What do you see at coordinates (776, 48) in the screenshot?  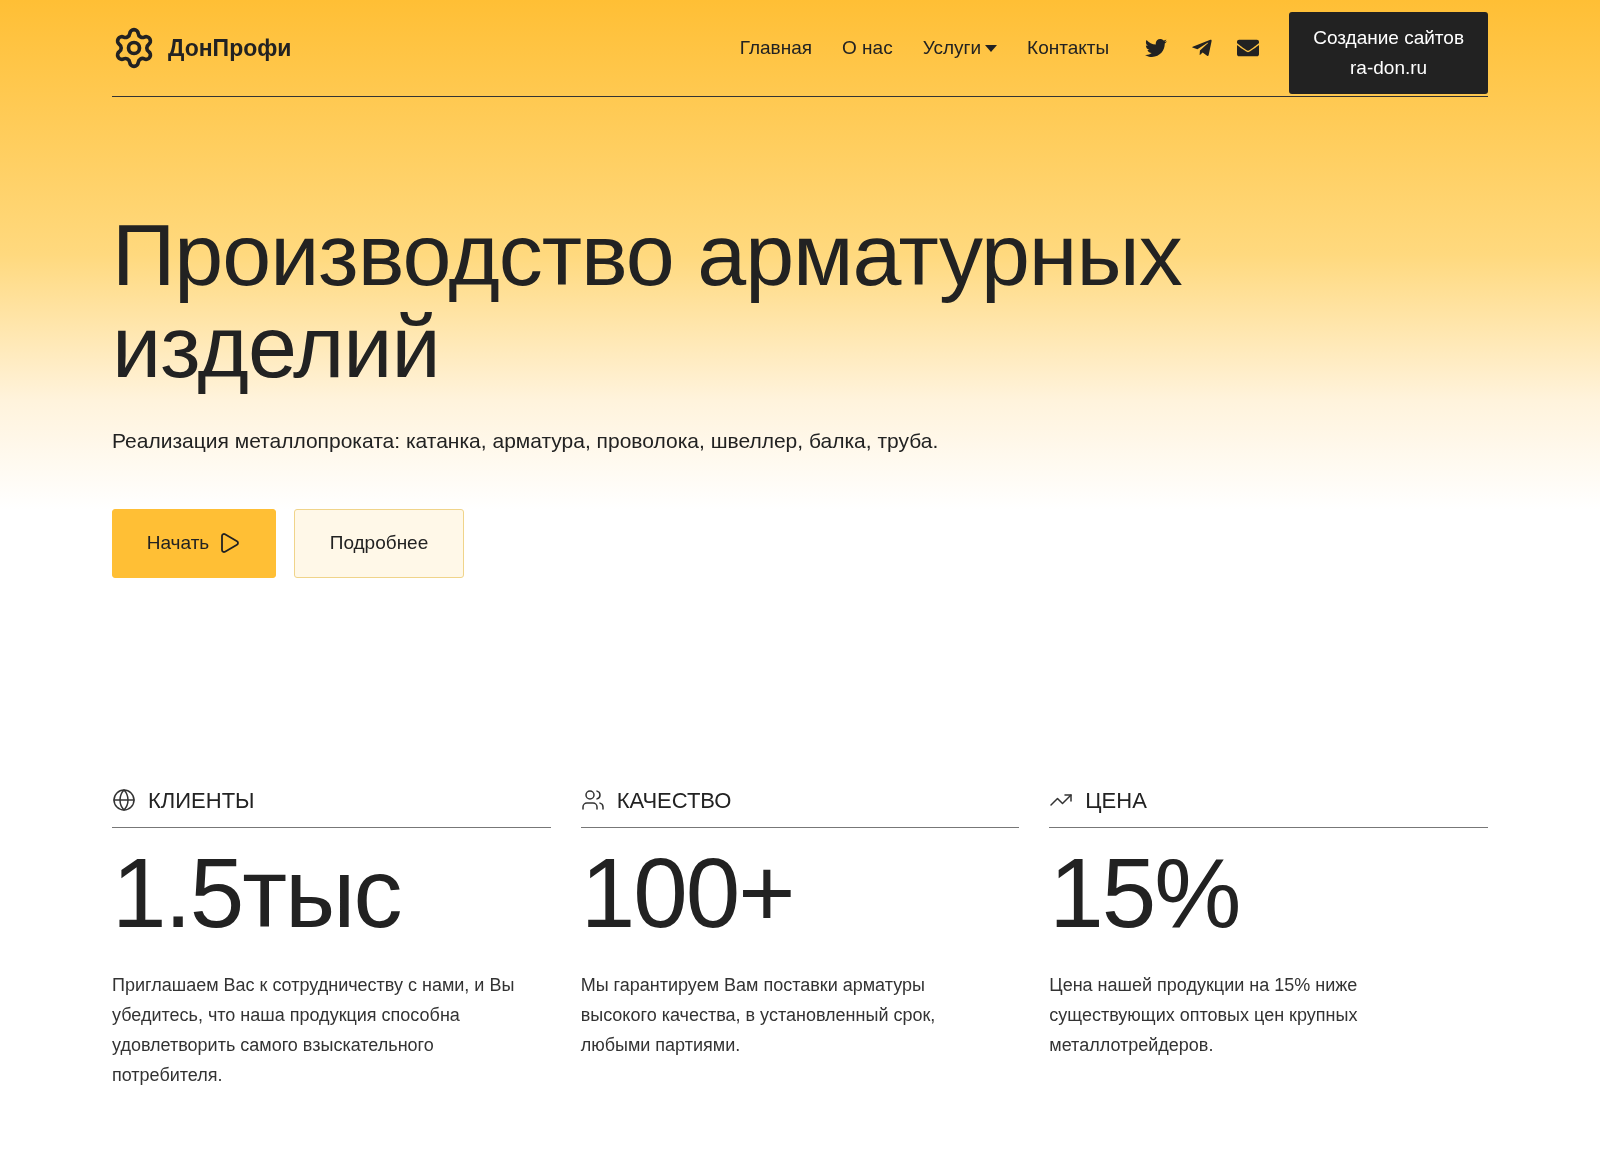 I see `nav-link: Главная` at bounding box center [776, 48].